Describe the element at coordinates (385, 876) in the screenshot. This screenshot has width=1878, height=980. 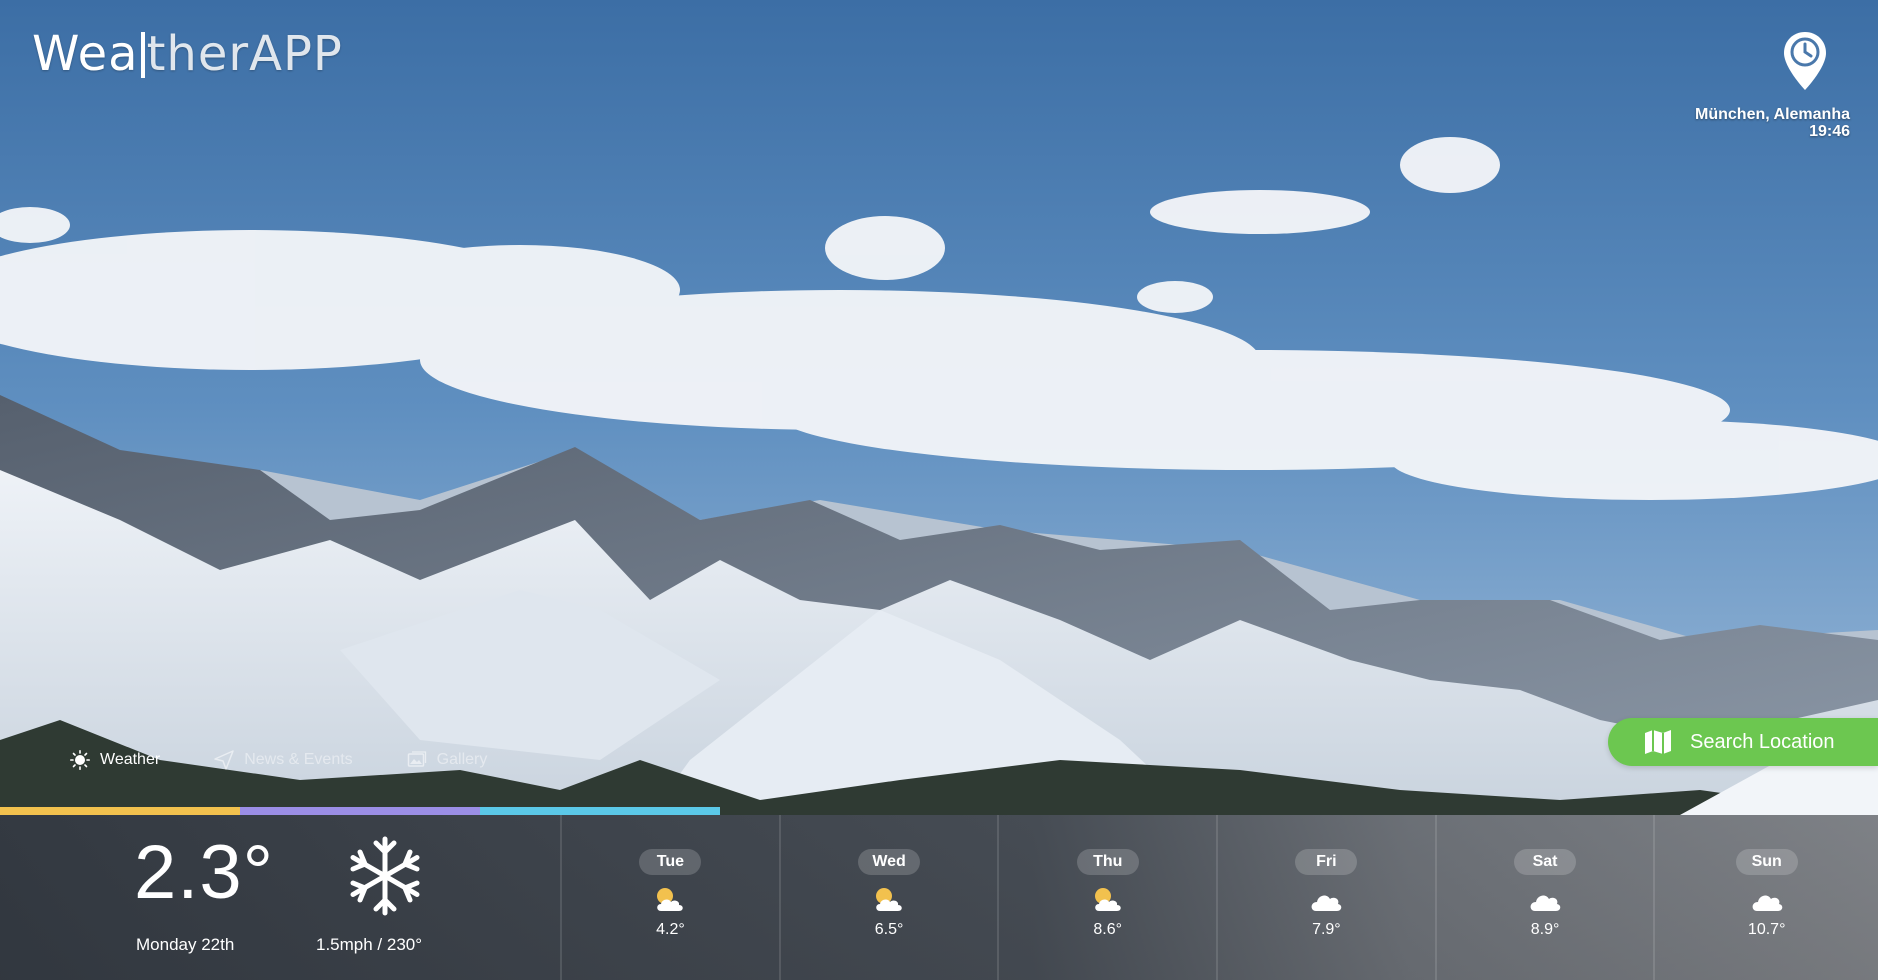
I see `snowflake-icon` at that location.